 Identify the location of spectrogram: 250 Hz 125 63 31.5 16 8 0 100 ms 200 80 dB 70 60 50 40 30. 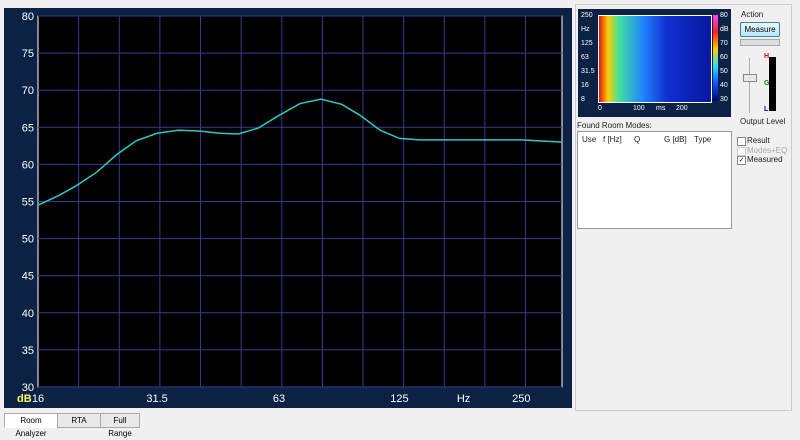
(654, 63).